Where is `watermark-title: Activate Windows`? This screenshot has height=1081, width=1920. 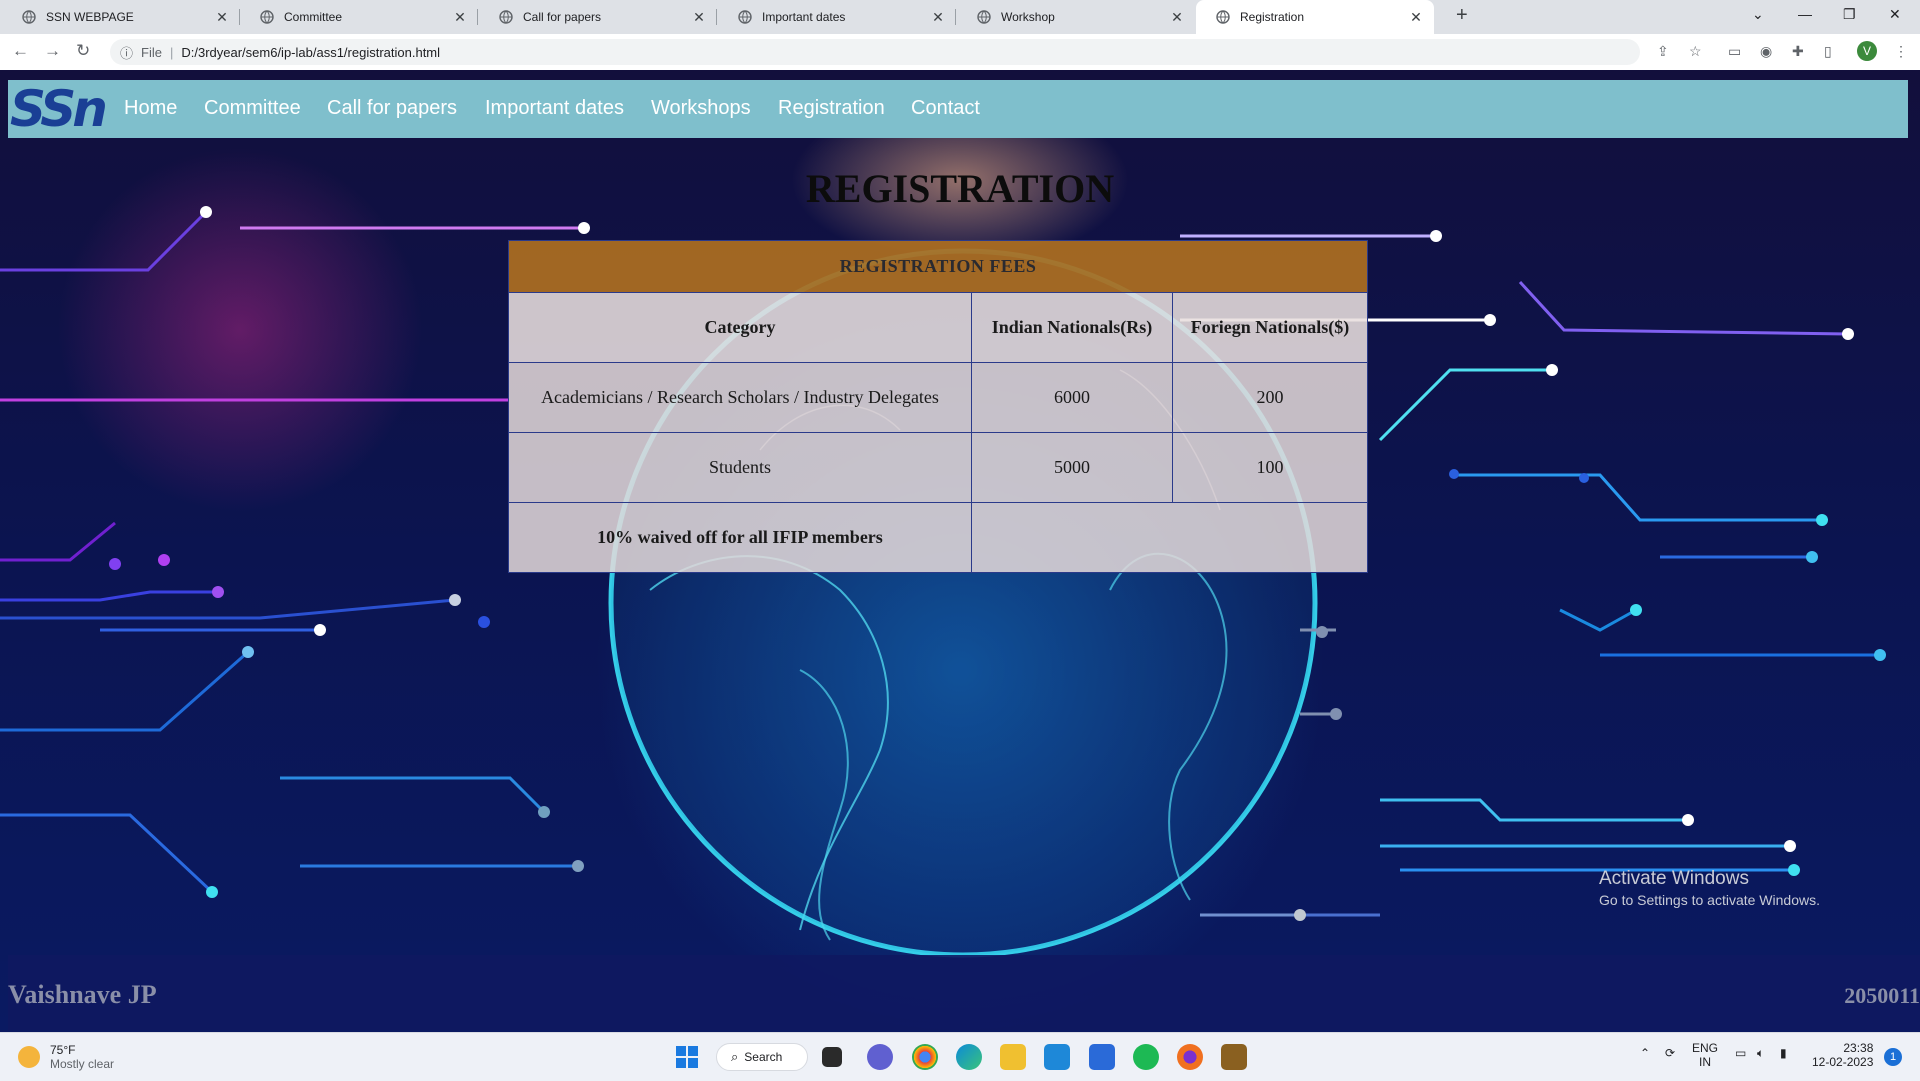 watermark-title: Activate Windows is located at coordinates (1674, 878).